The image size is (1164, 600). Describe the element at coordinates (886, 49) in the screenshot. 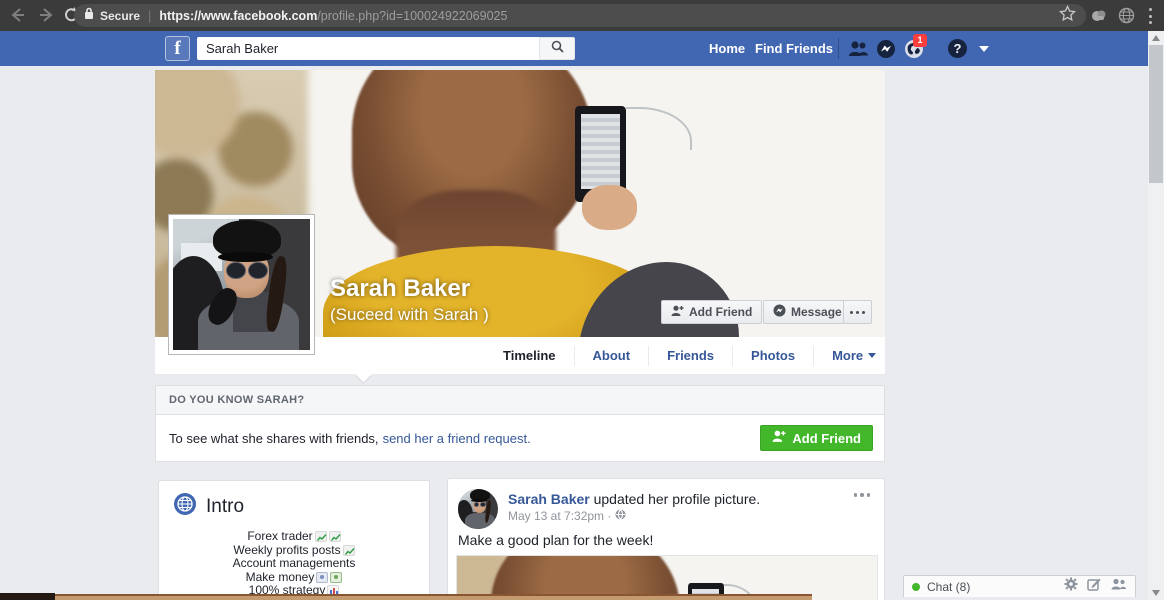

I see `messages-icon` at that location.